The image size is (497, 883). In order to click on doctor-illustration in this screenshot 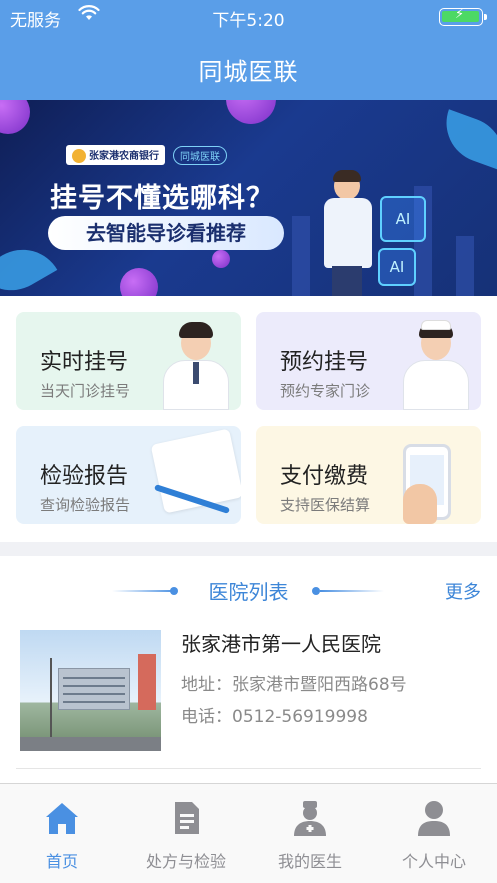, I will do `click(348, 233)`.